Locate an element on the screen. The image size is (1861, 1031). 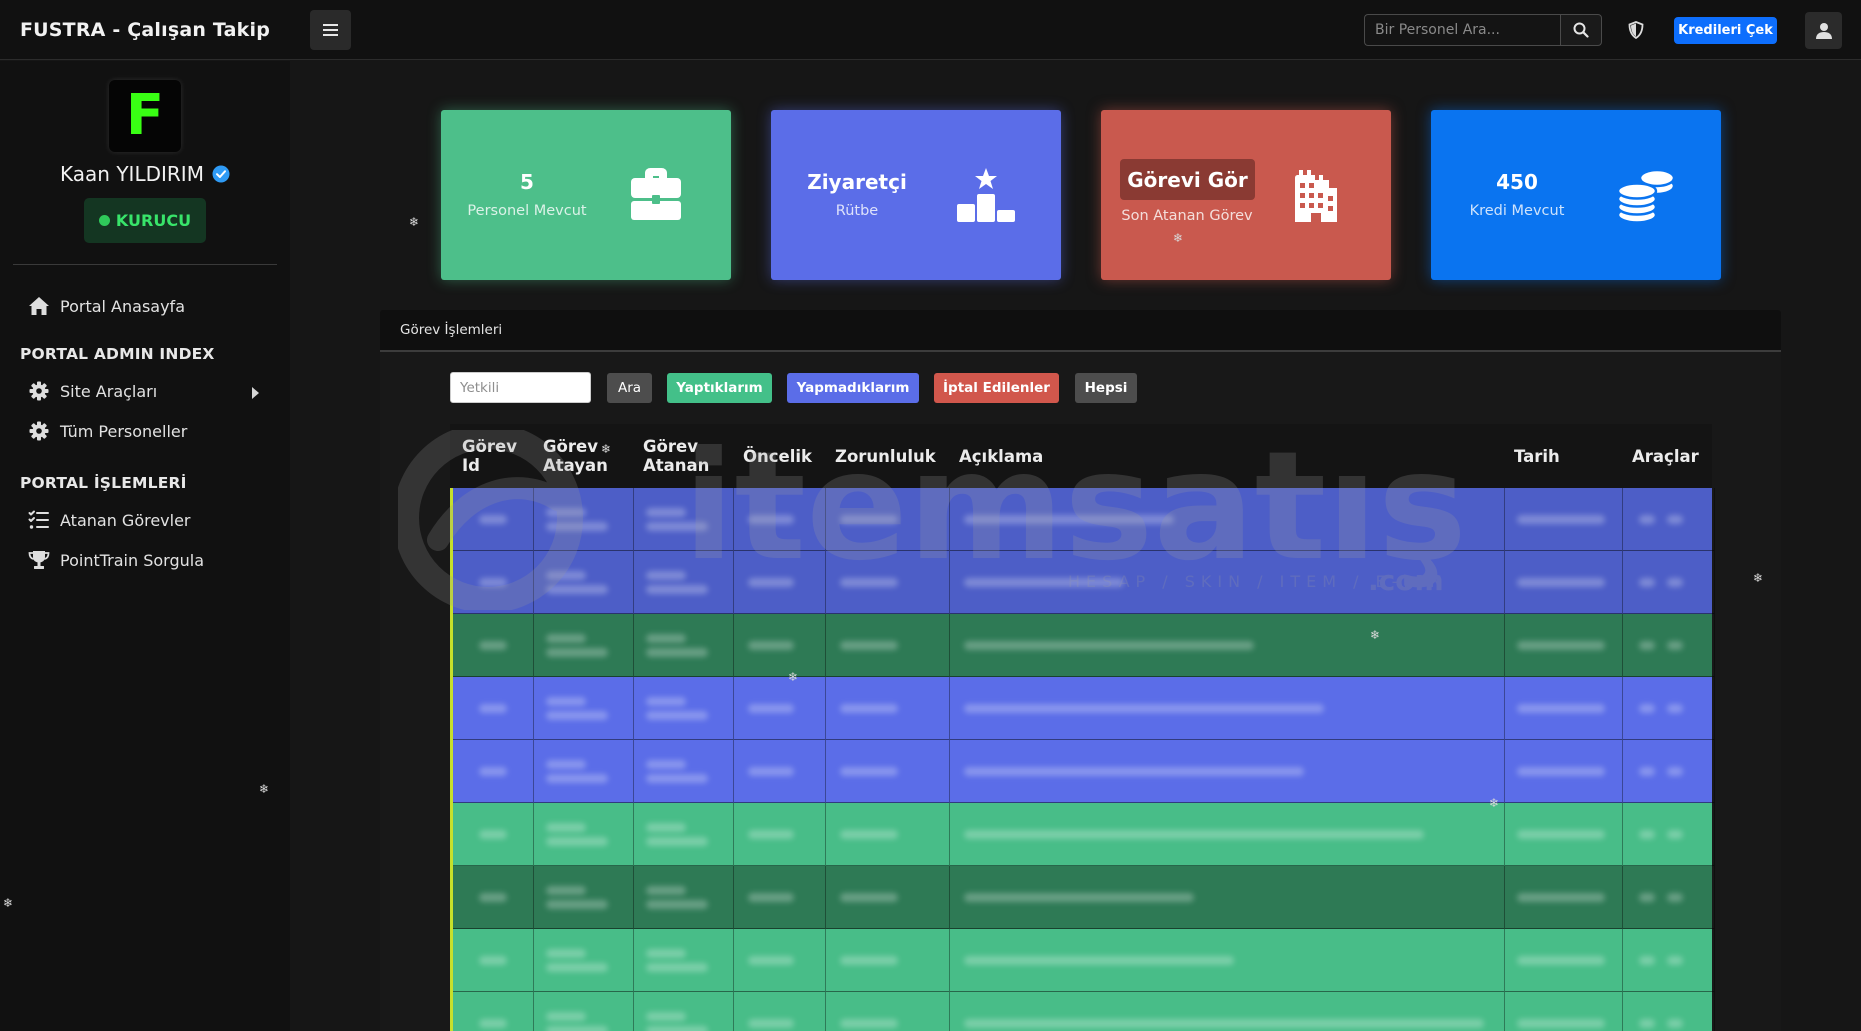
coins-icon is located at coordinates (1646, 196).